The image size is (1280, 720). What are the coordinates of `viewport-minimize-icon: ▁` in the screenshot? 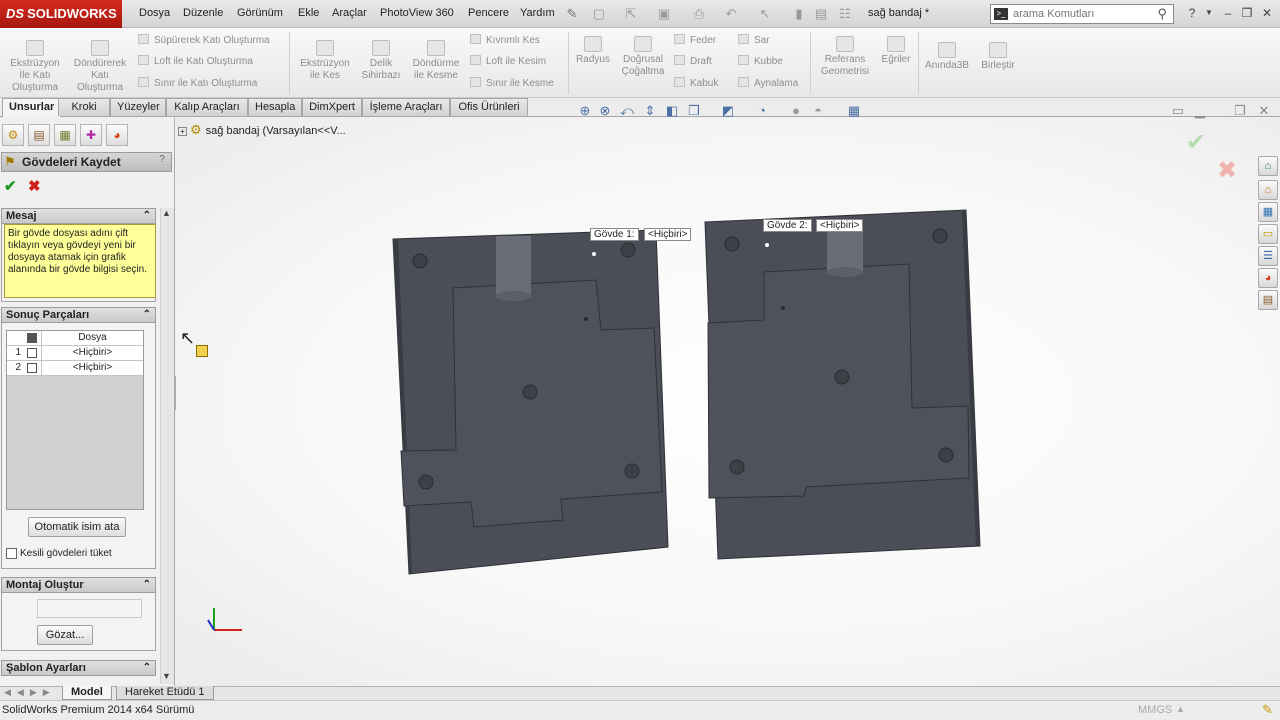 It's located at (1200, 111).